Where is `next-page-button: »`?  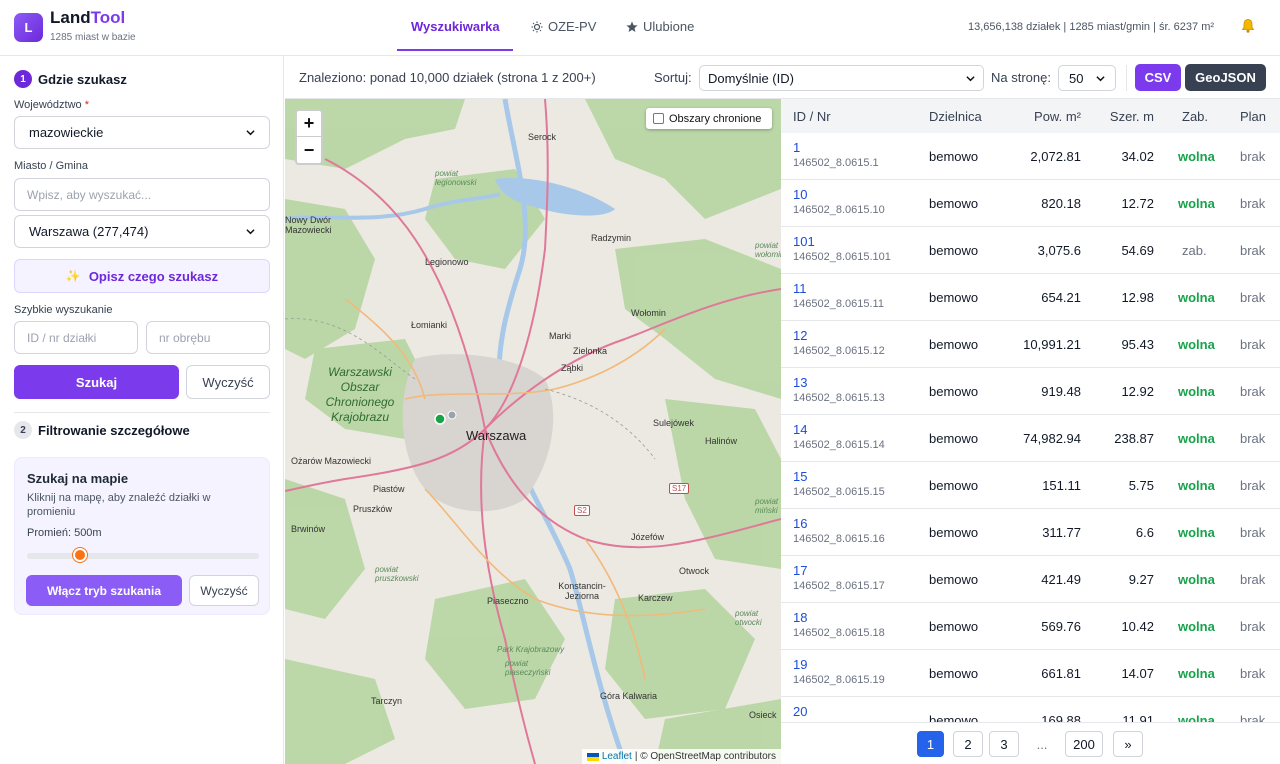
next-page-button: » is located at coordinates (1128, 744).